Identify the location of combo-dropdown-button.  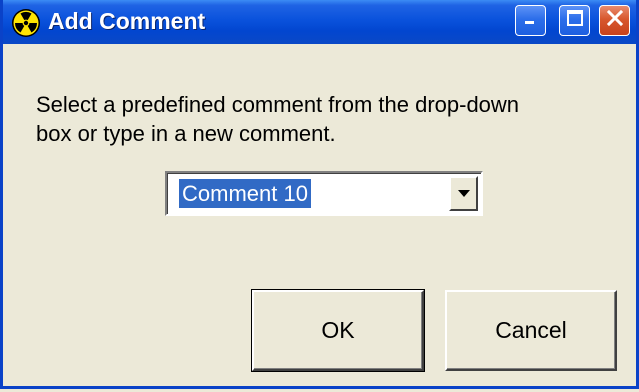
(463, 193).